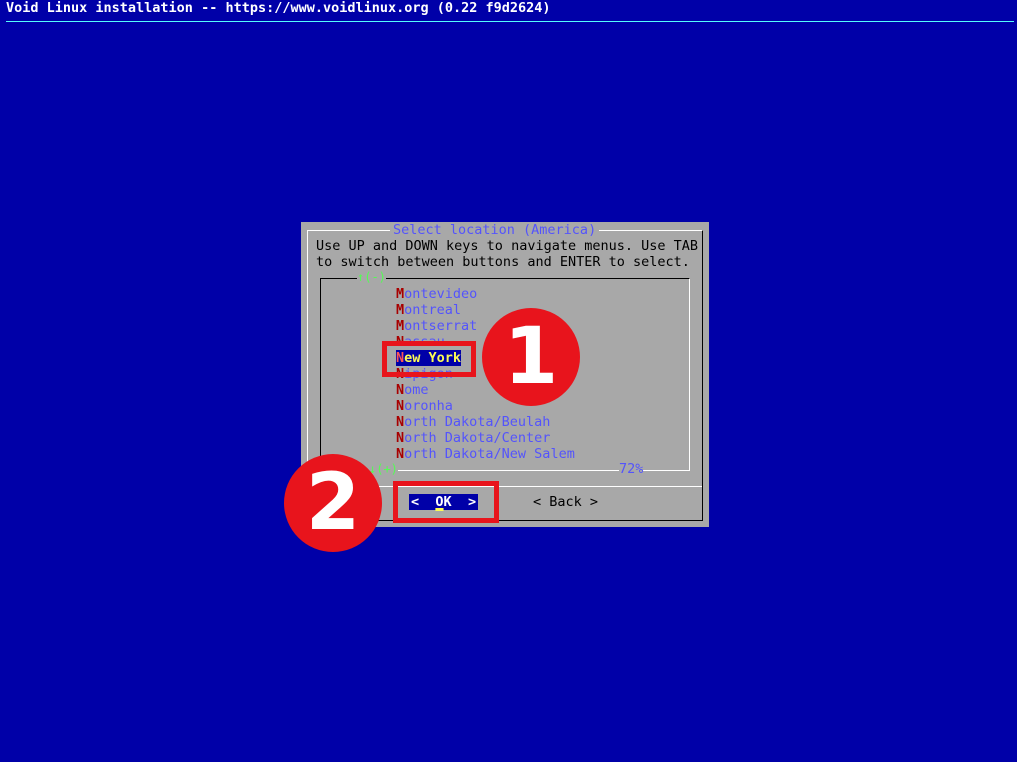  I want to click on menu-item: North Dakota/New Salem, so click(485, 454).